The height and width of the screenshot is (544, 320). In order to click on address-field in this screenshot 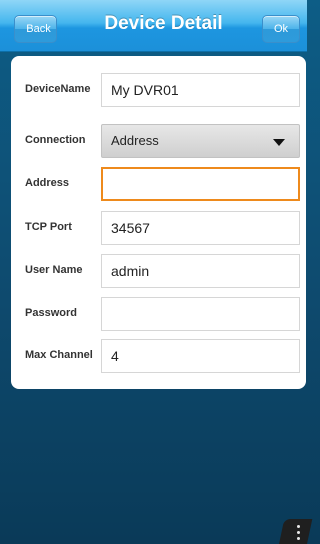, I will do `click(200, 184)`.